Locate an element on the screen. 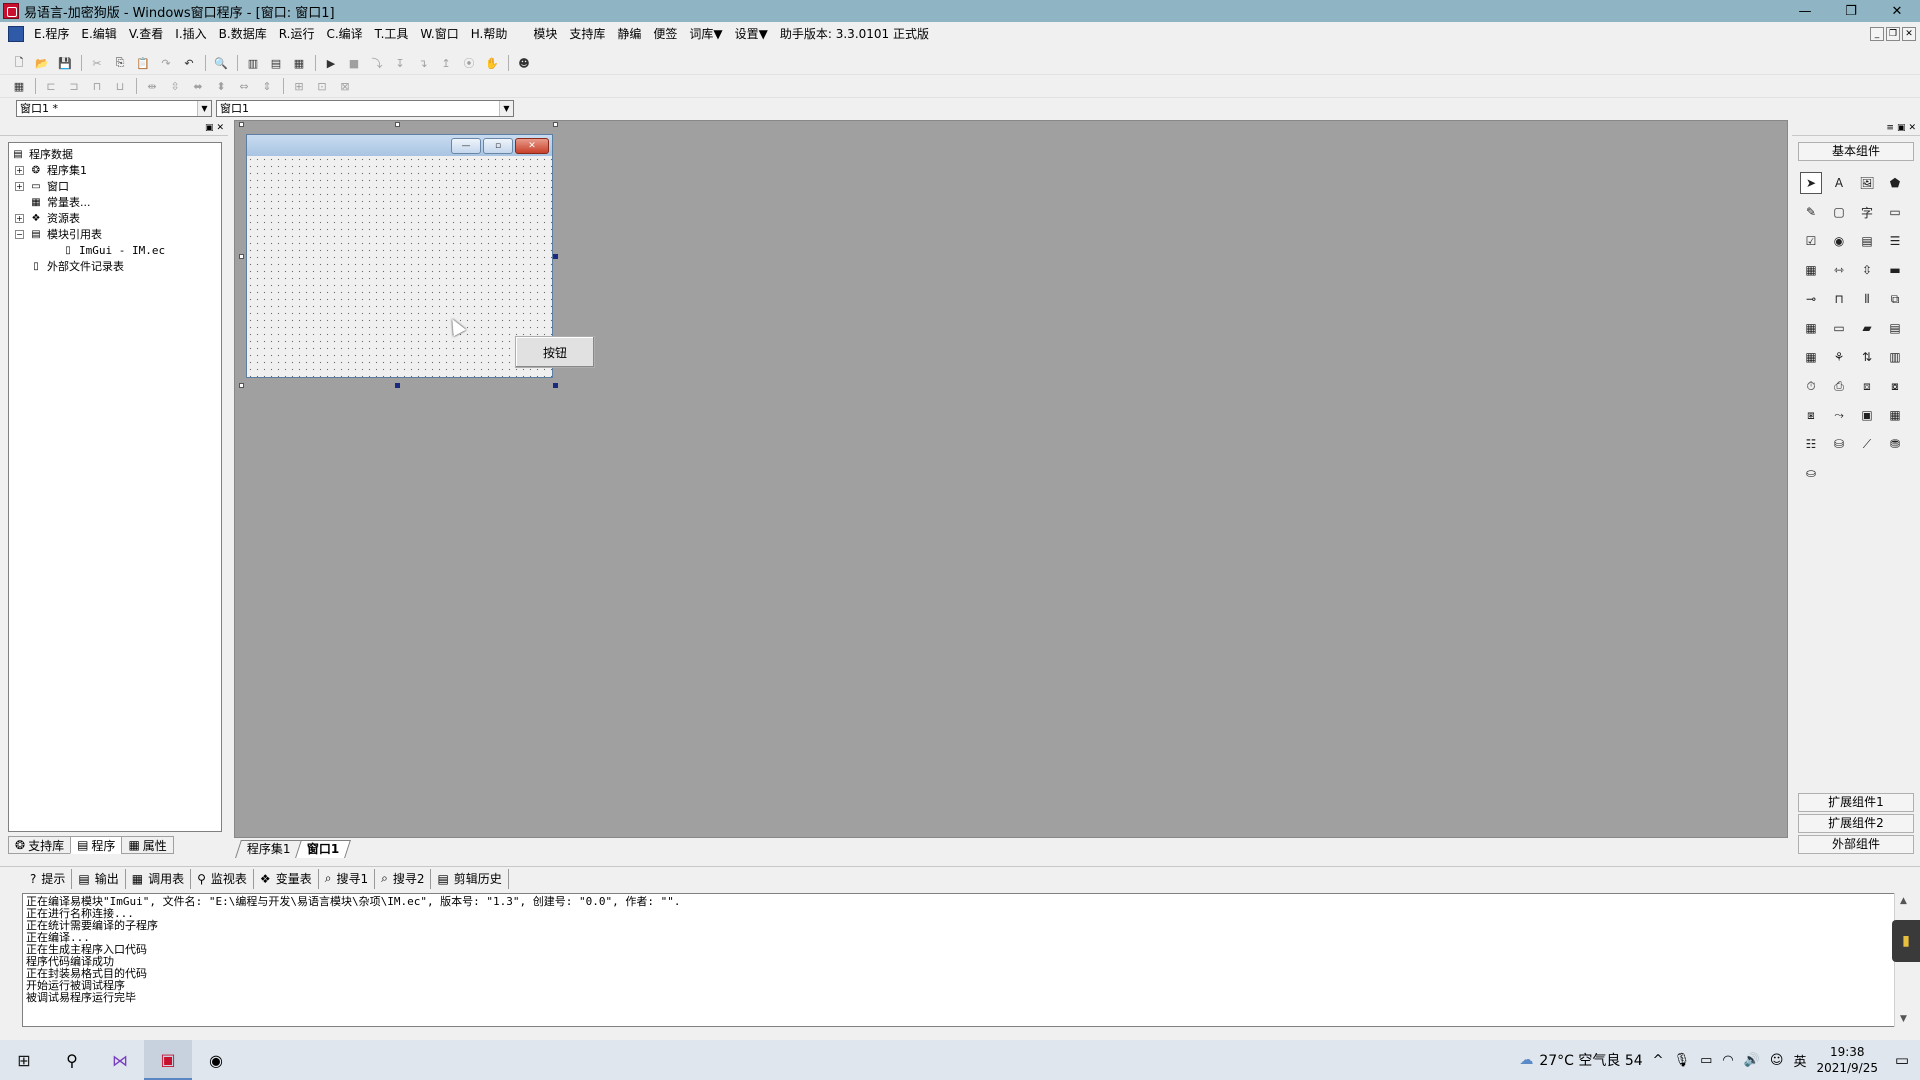  menu-item: C.编译 is located at coordinates (344, 34).